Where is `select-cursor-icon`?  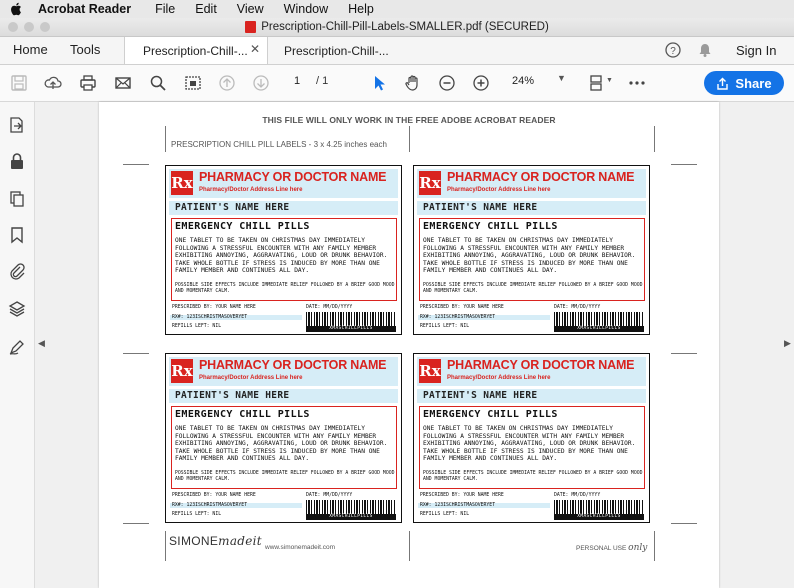 select-cursor-icon is located at coordinates (379, 83).